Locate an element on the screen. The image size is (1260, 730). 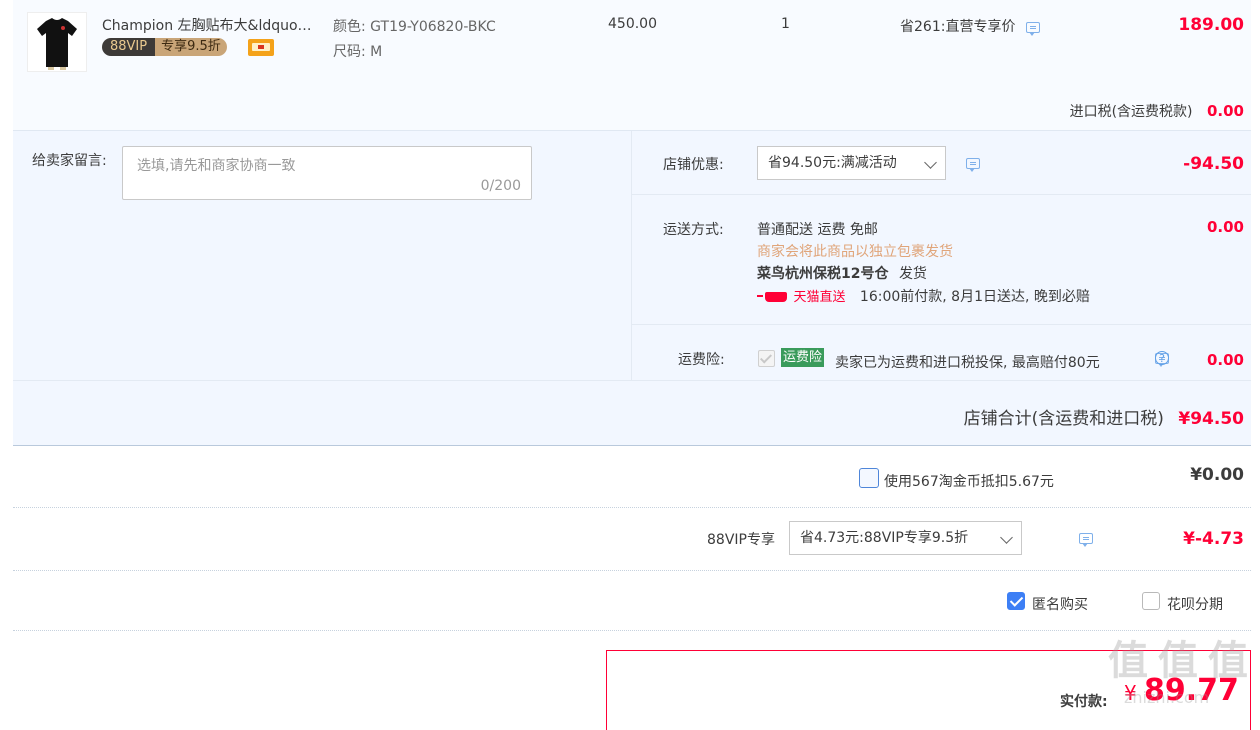
tshirt-icon is located at coordinates (57, 44).